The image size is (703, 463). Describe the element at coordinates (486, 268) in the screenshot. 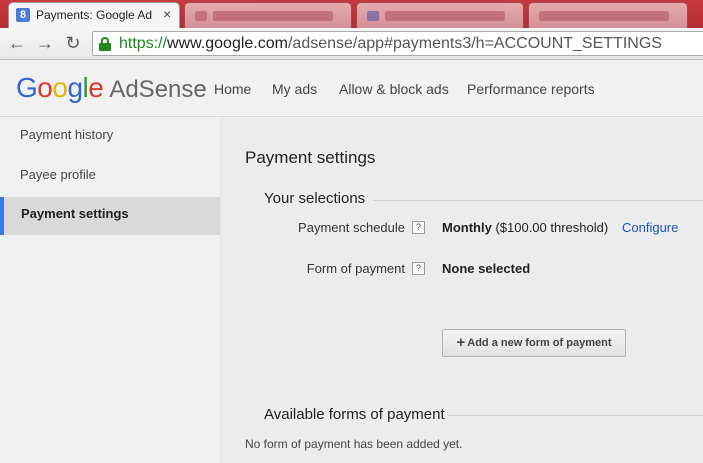

I see `form-of-payment-value: None selected` at that location.